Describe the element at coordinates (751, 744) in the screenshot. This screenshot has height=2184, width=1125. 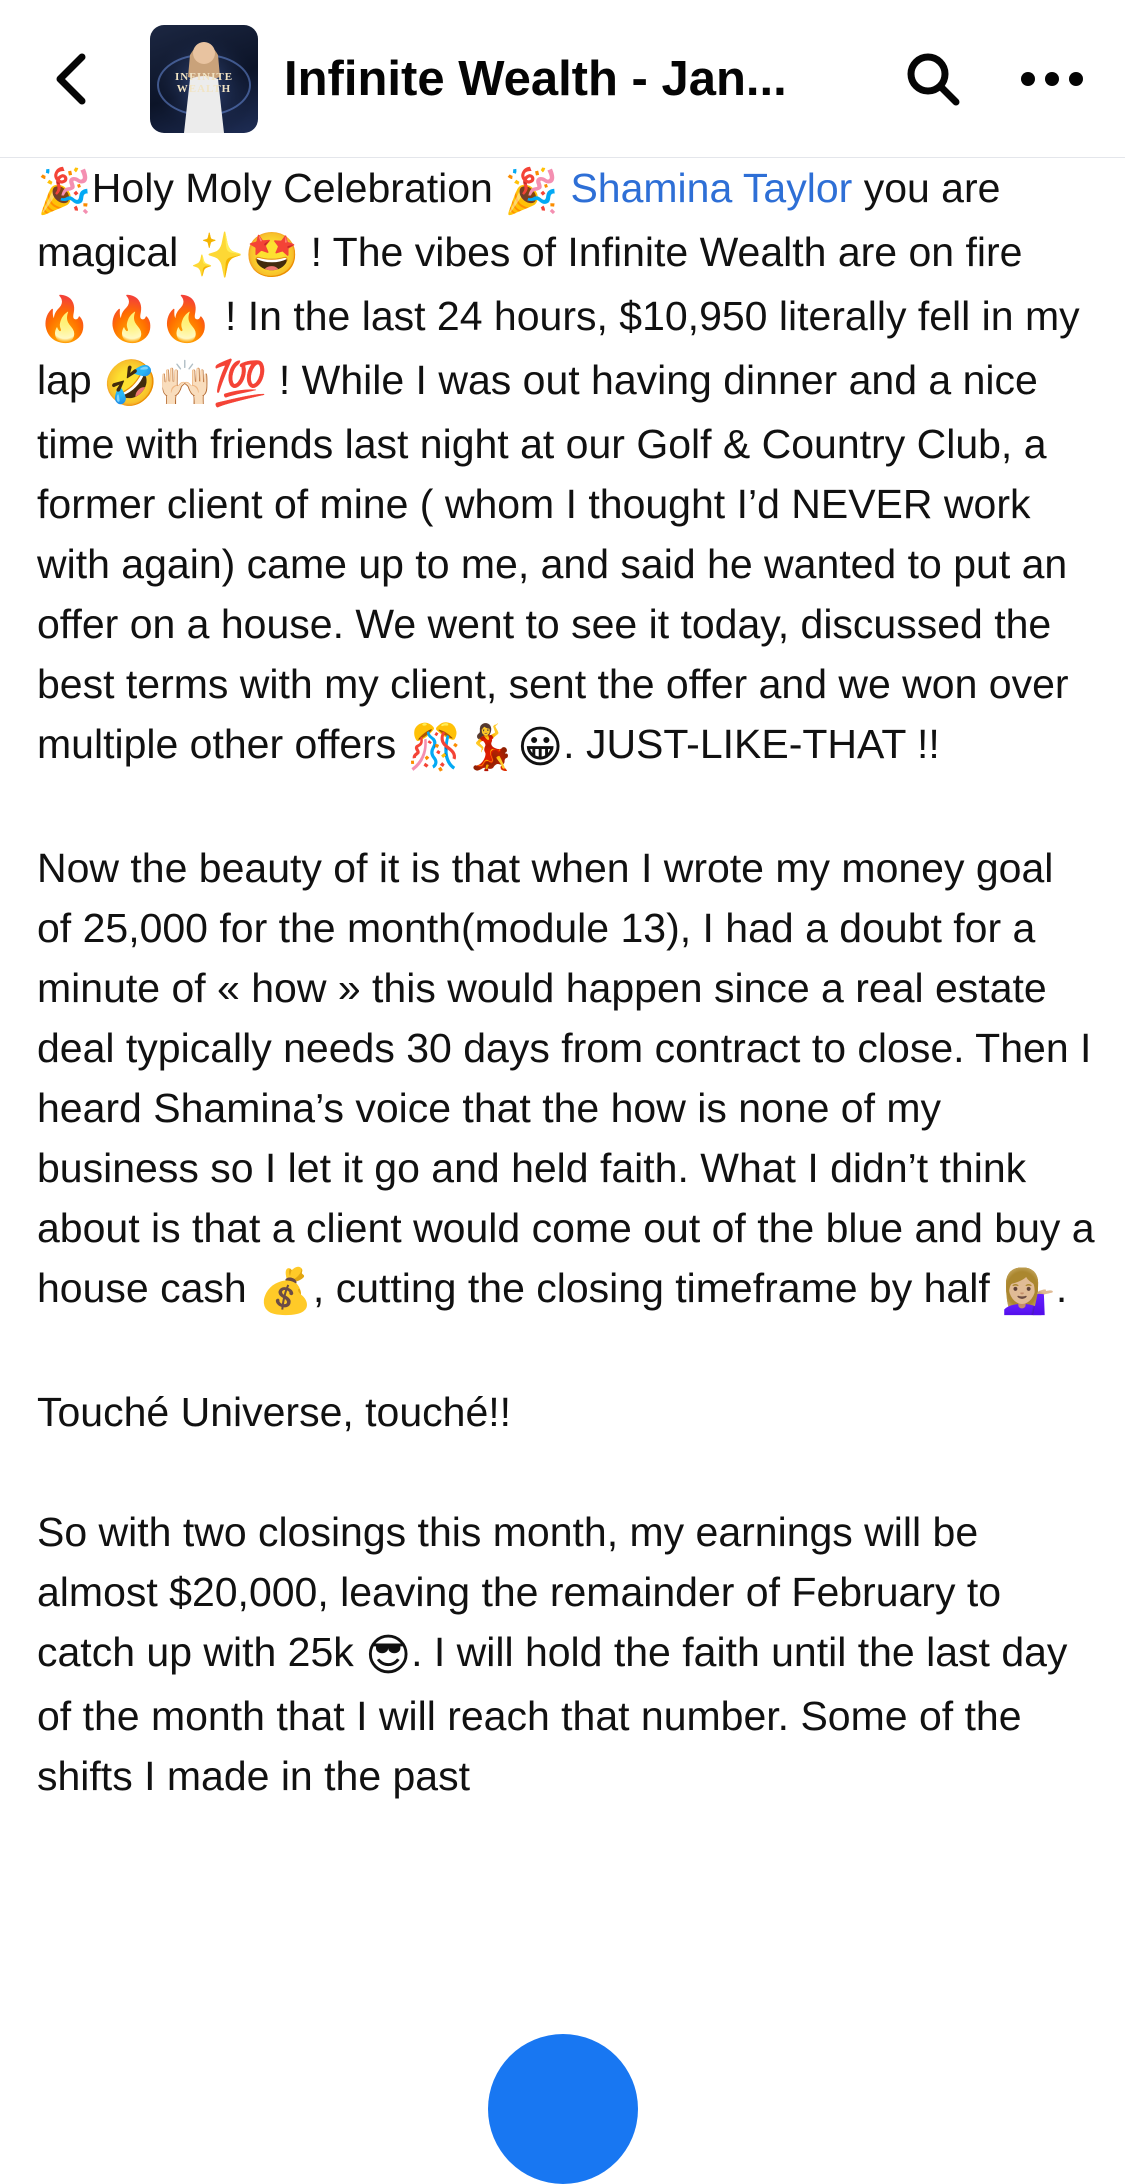
I see `post-text: . JUST-LIKE-THAT !!` at that location.